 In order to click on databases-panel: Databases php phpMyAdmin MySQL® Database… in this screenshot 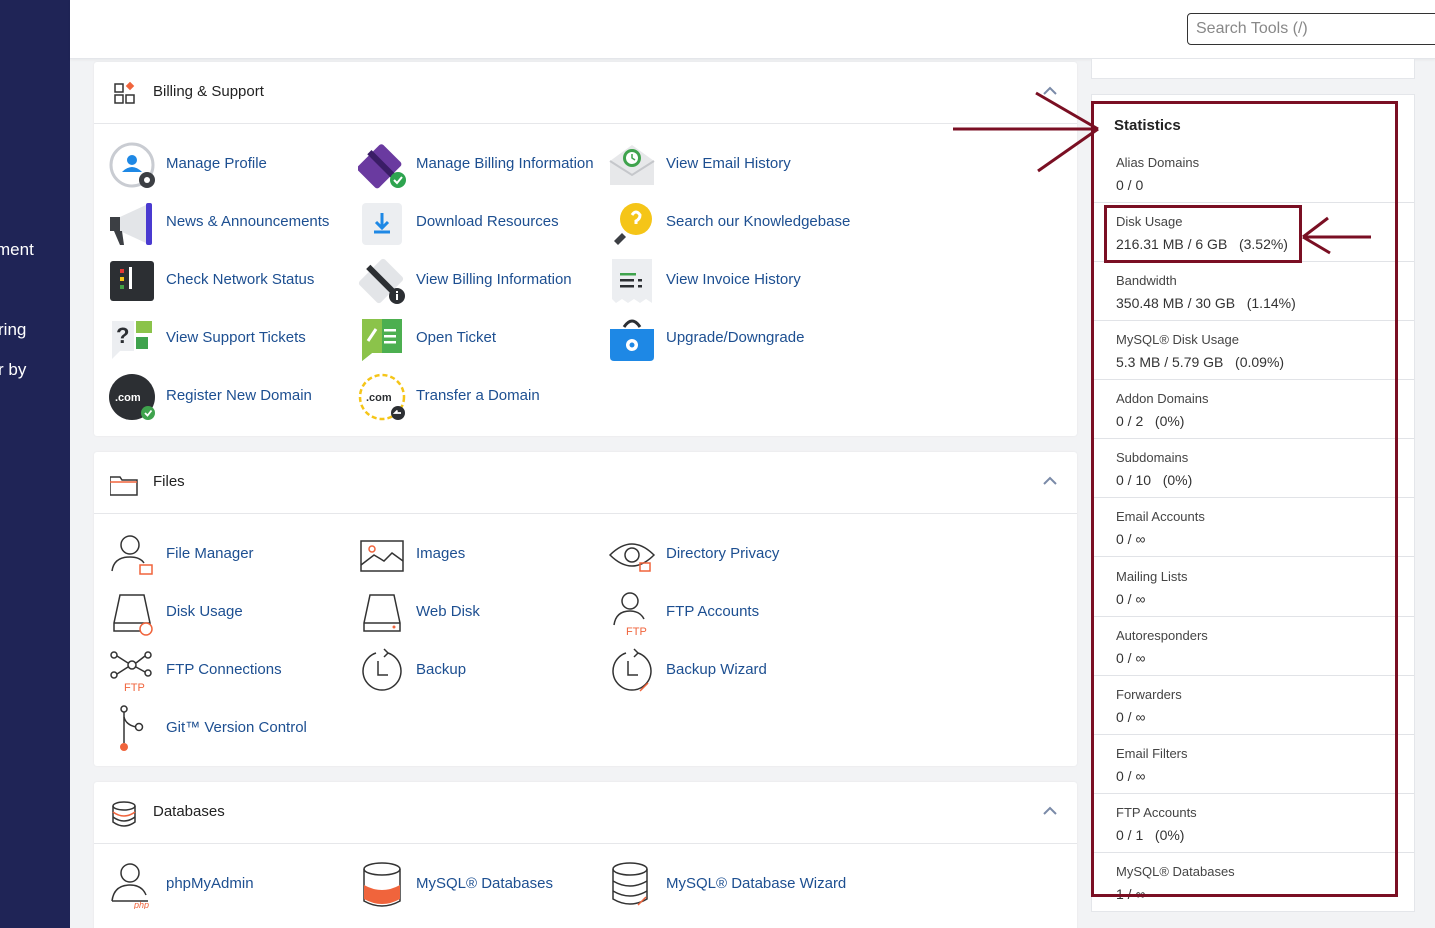, I will do `click(585, 855)`.